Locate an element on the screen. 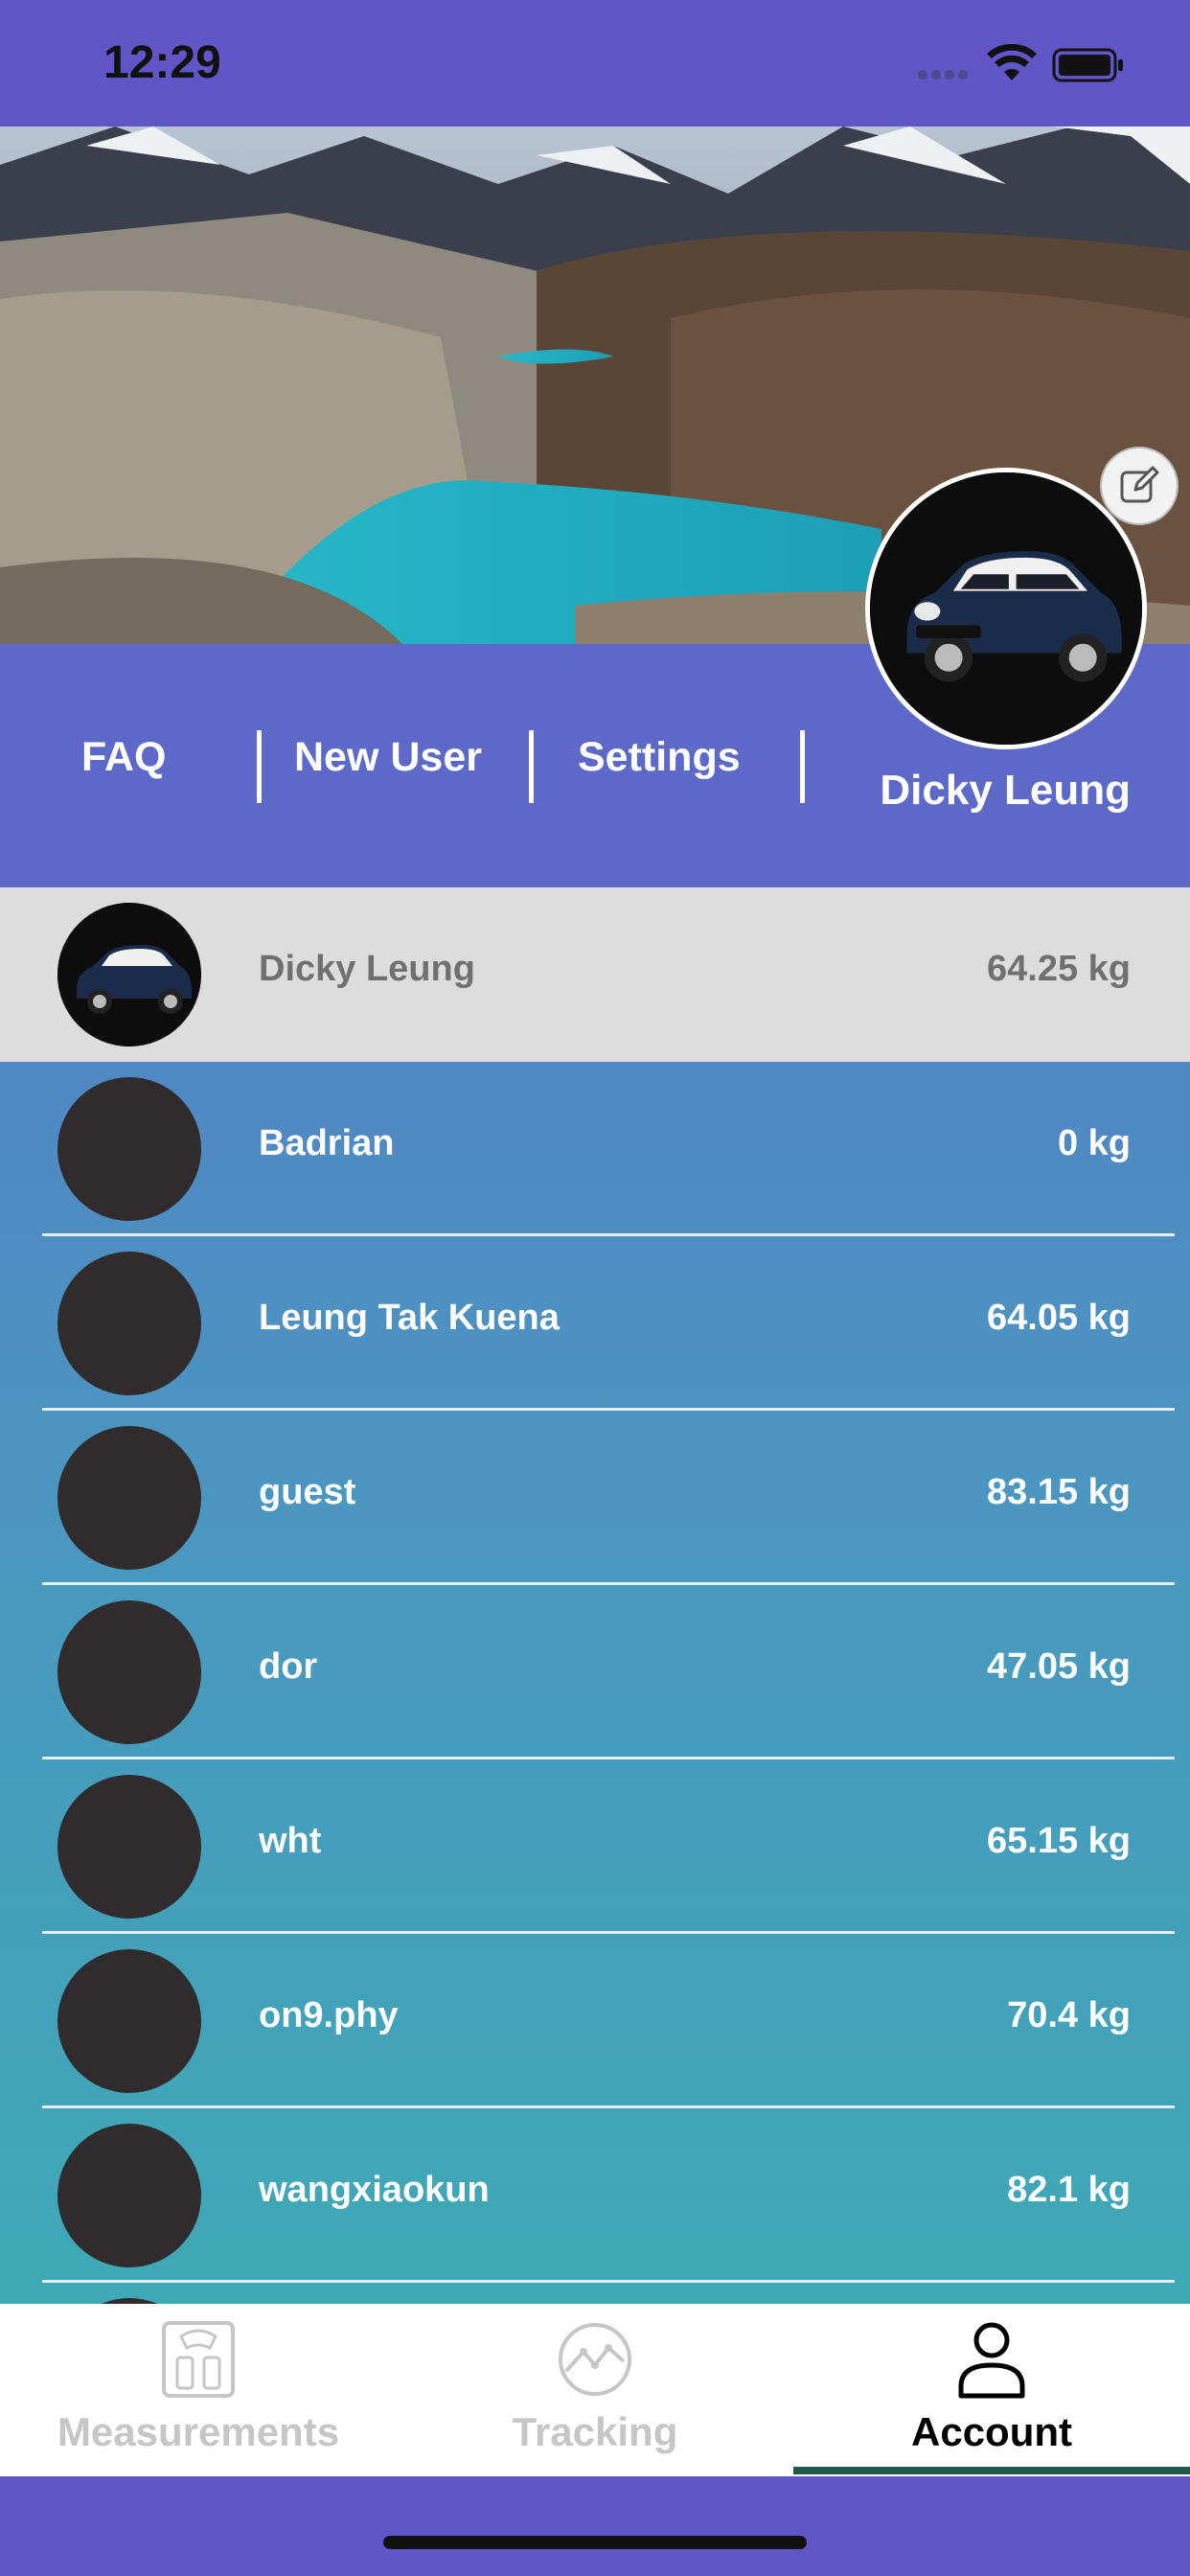  edit-profile-button is located at coordinates (1139, 486).